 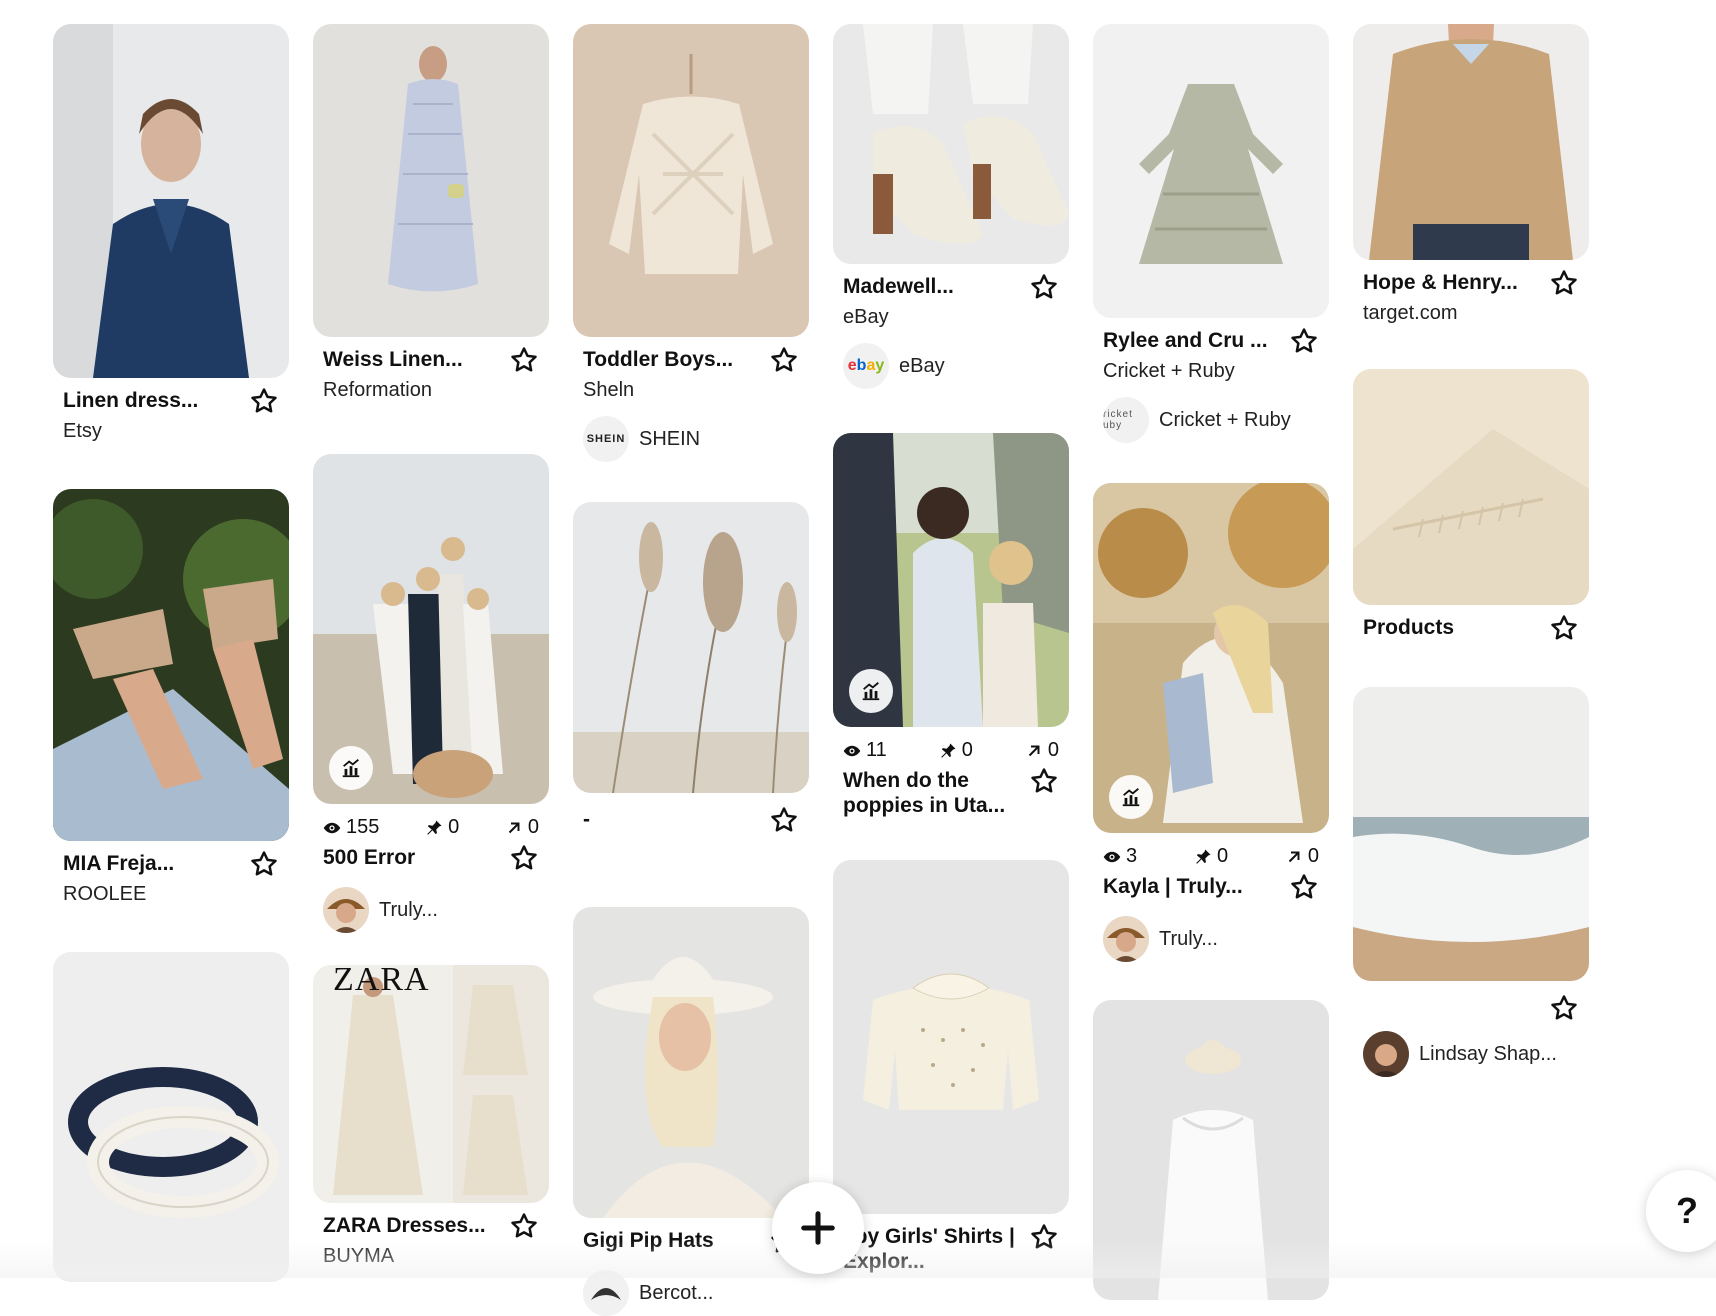 I want to click on source-name: eBay, so click(x=922, y=366).